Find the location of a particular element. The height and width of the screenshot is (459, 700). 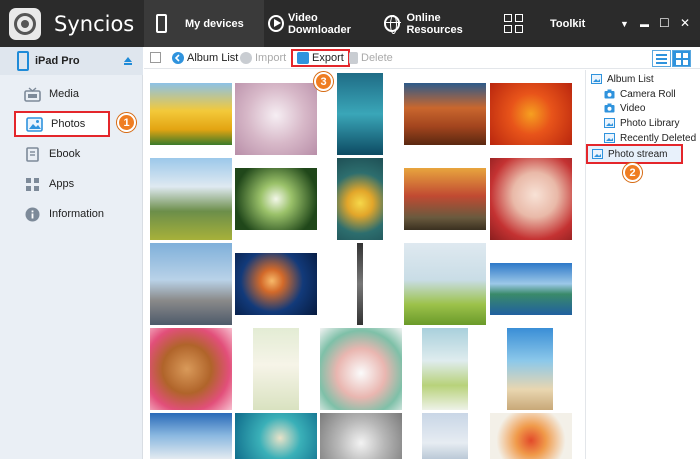

album-video: Video is located at coordinates (624, 108).